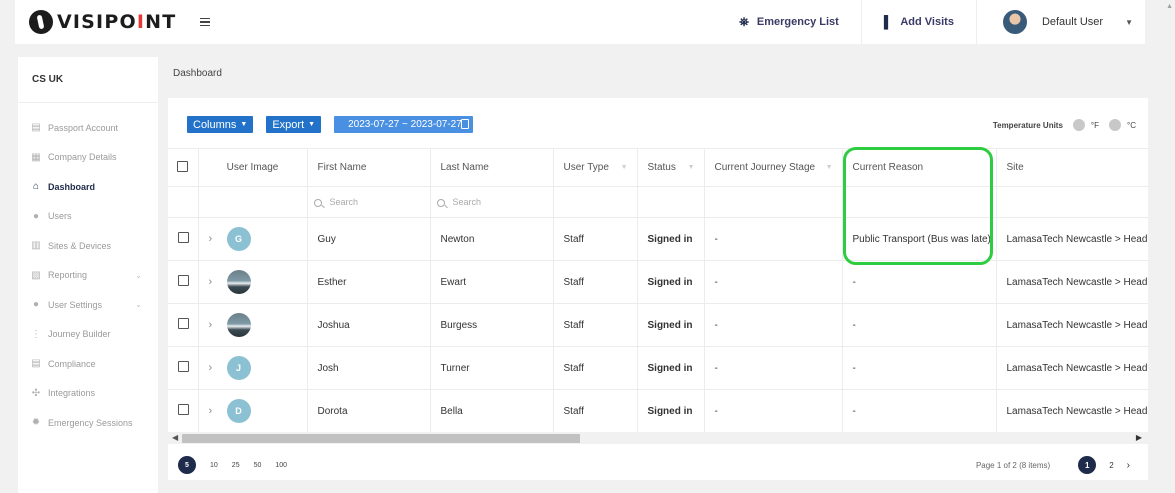 The height and width of the screenshot is (493, 1175). I want to click on column-header-label: Status, so click(661, 167).